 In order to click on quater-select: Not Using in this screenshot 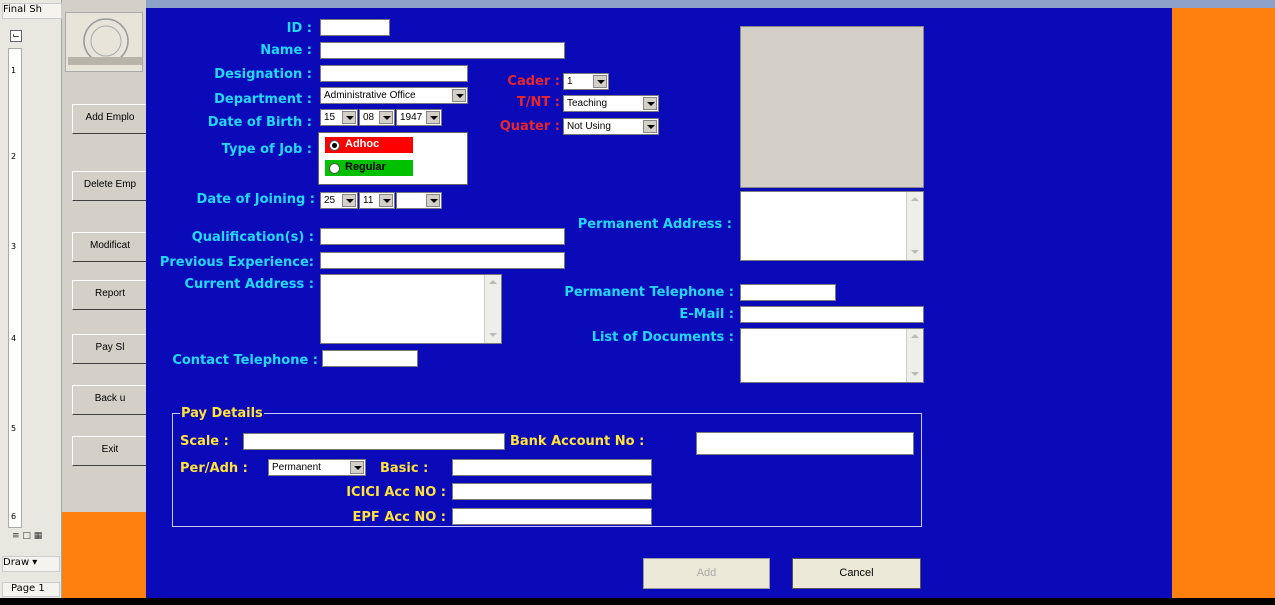, I will do `click(611, 126)`.